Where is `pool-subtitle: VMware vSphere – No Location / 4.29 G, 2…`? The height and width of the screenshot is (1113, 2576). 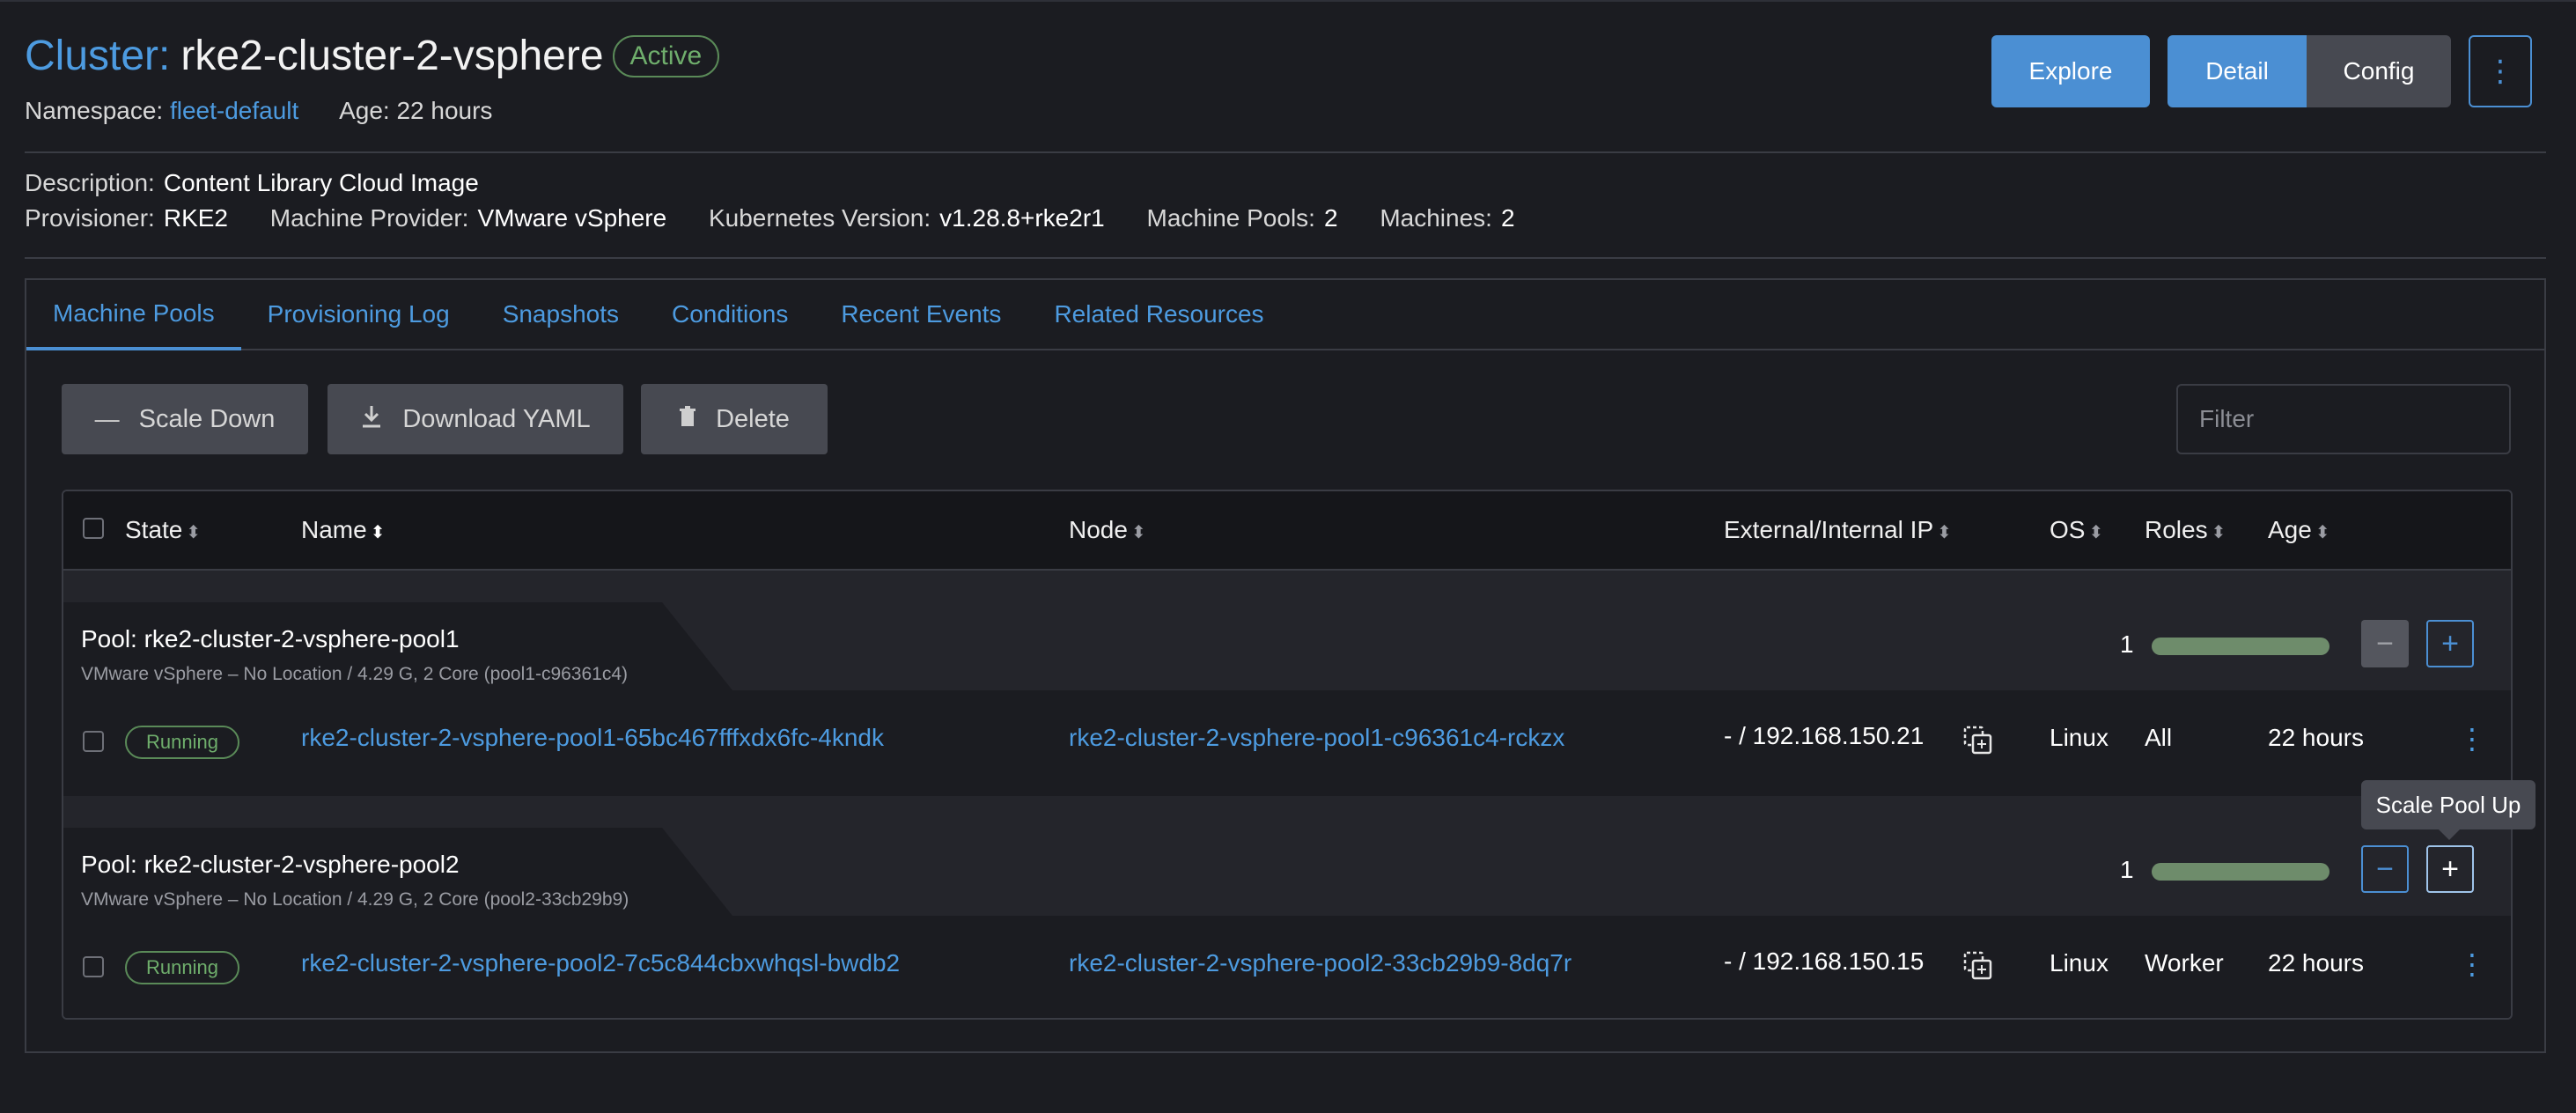
pool-subtitle: VMware vSphere – No Location / 4.29 G, 2… is located at coordinates (355, 674).